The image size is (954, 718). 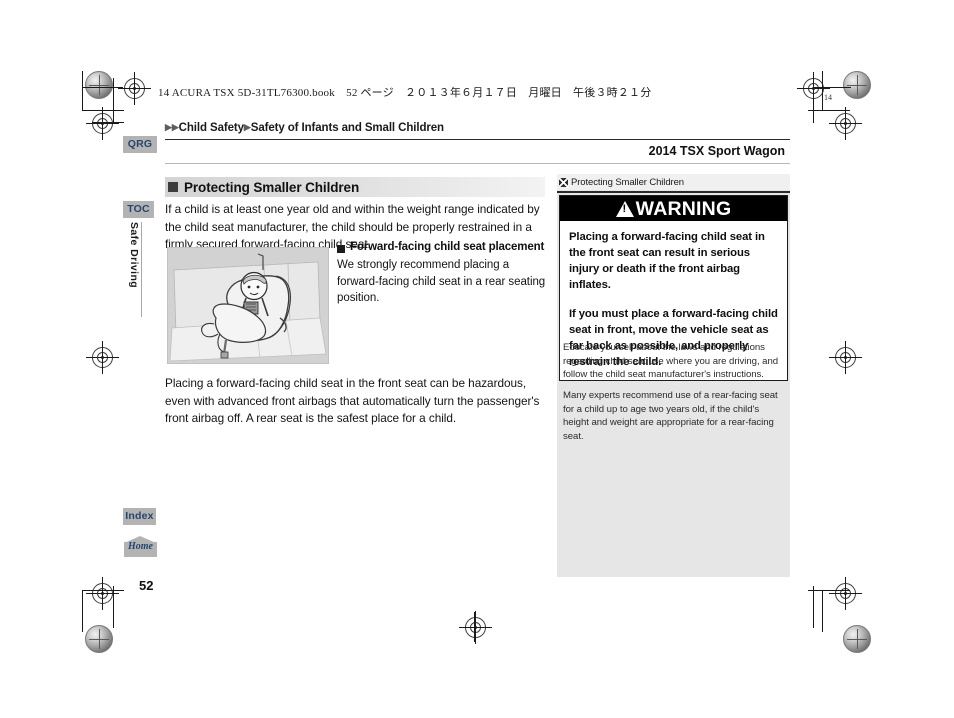 What do you see at coordinates (141, 269) in the screenshot?
I see `sidebar-chapter-divider` at bounding box center [141, 269].